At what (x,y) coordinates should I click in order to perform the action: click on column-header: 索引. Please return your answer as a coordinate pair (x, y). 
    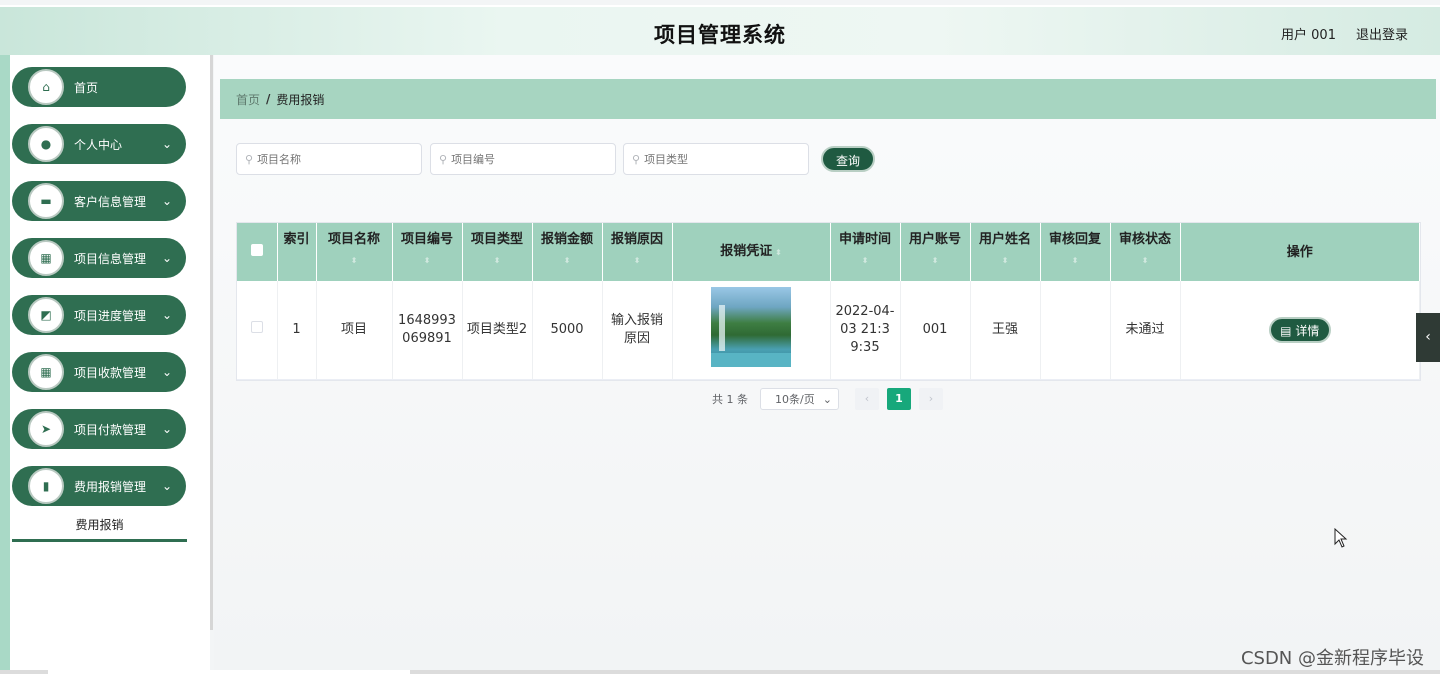
    Looking at the image, I should click on (297, 252).